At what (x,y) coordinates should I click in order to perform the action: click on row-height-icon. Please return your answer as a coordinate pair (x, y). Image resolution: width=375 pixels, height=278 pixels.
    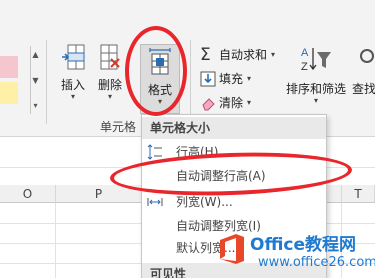
    Looking at the image, I should click on (154, 152).